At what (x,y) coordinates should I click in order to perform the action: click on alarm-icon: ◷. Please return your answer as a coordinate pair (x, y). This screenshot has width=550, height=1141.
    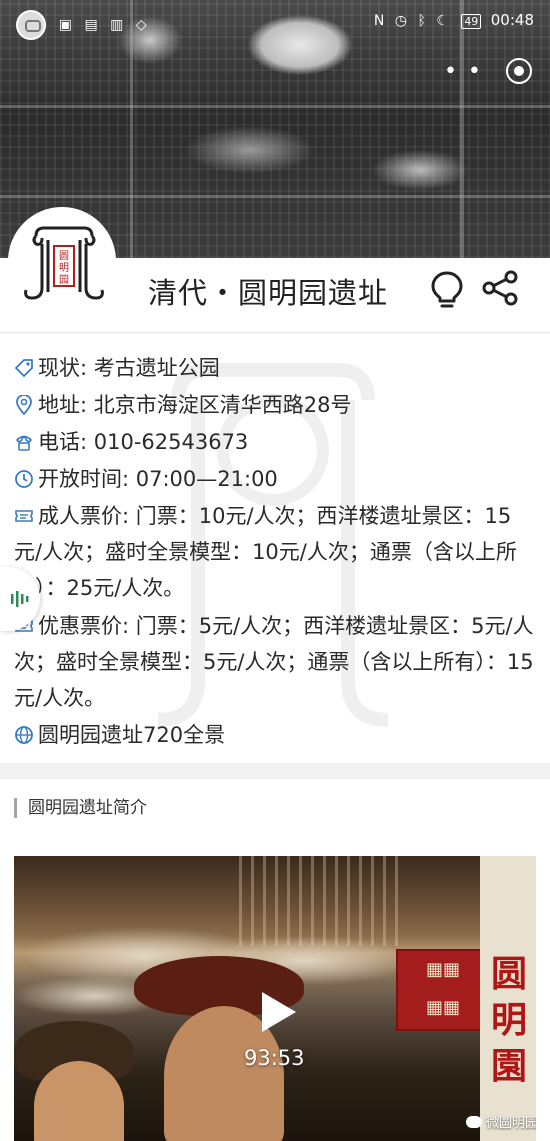
    Looking at the image, I should click on (402, 21).